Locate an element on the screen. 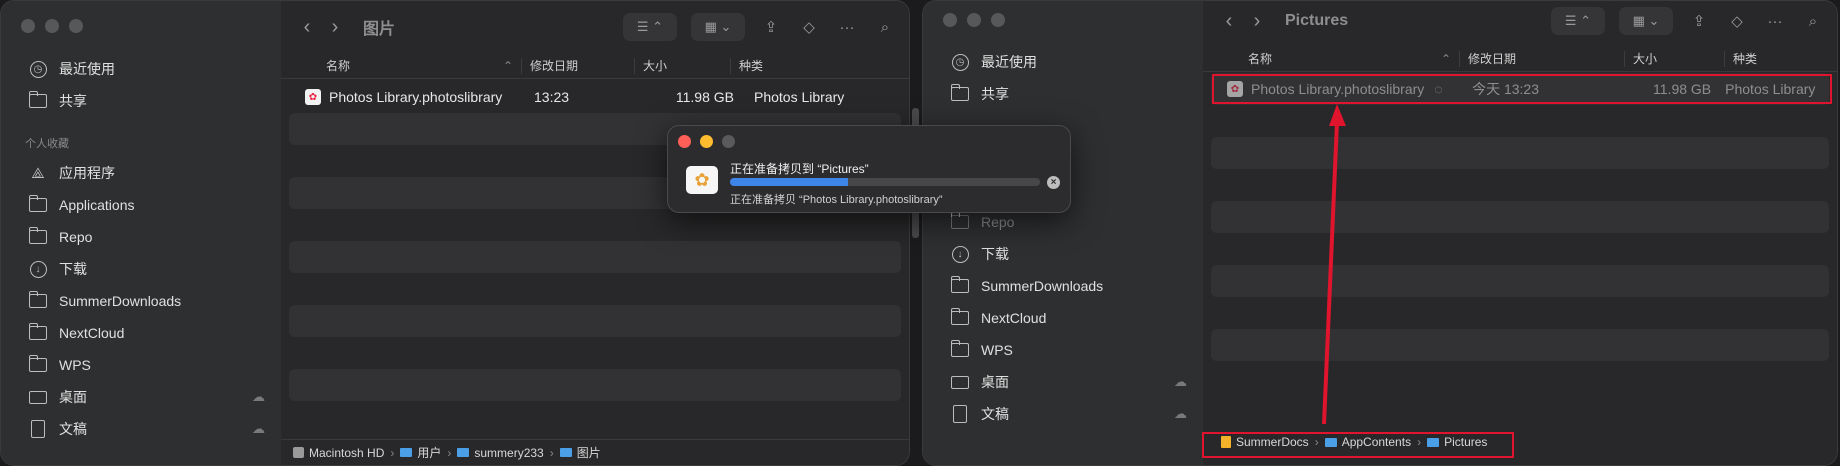 This screenshot has height=466, width=1840. dialog-minimize-button is located at coordinates (706, 141).